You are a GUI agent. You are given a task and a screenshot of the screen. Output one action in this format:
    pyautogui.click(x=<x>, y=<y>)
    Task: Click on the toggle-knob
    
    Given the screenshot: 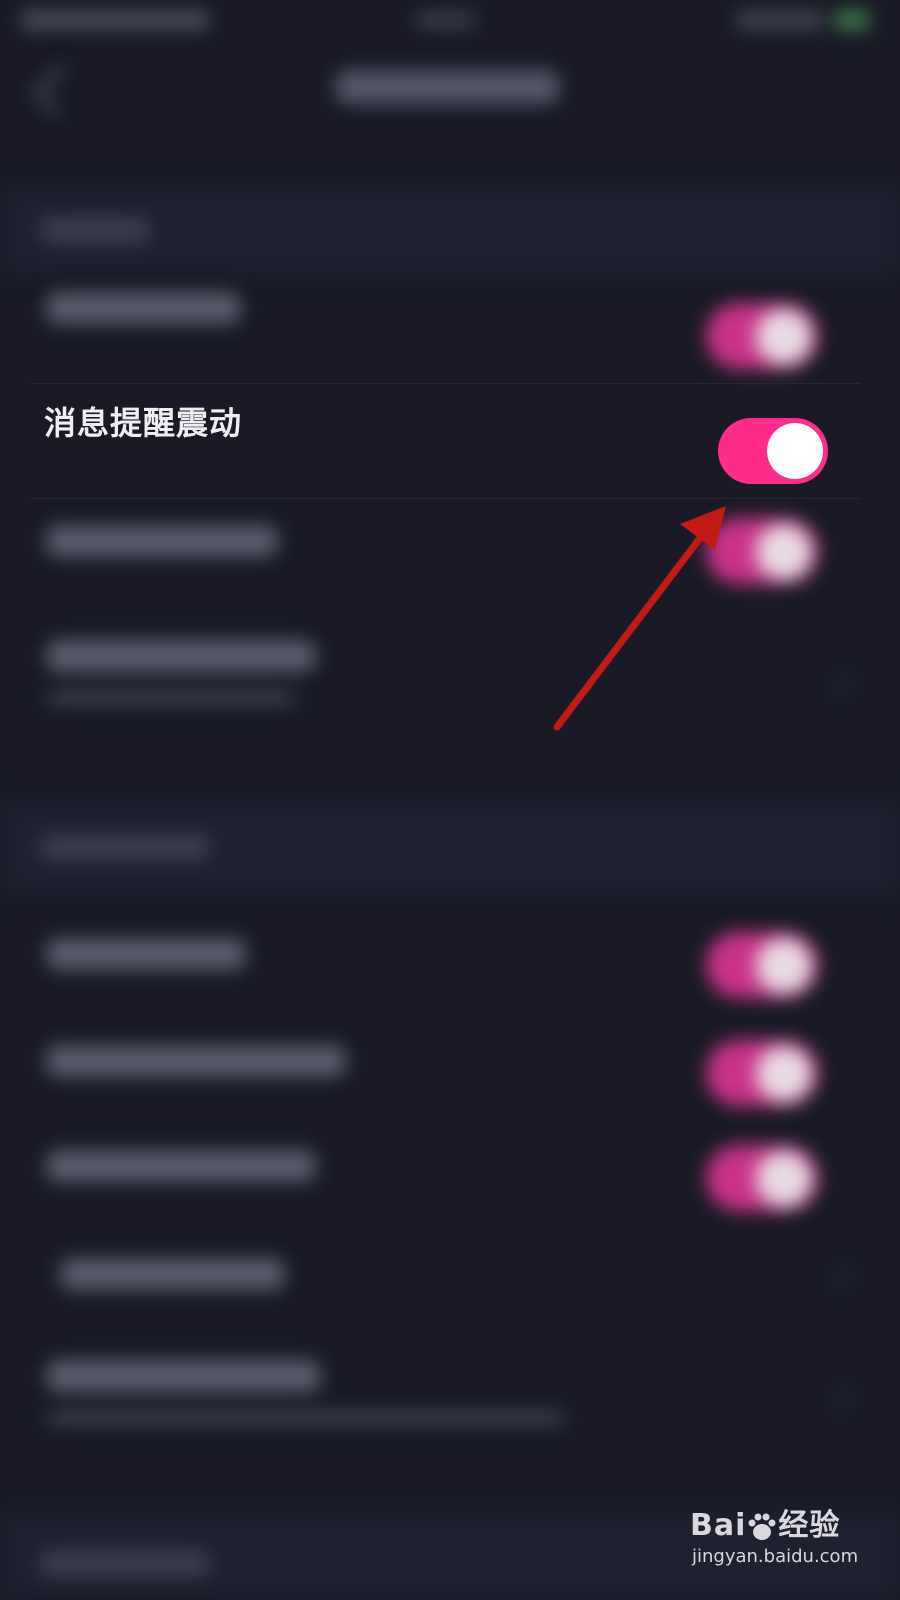 What is the action you would take?
    pyautogui.click(x=795, y=451)
    